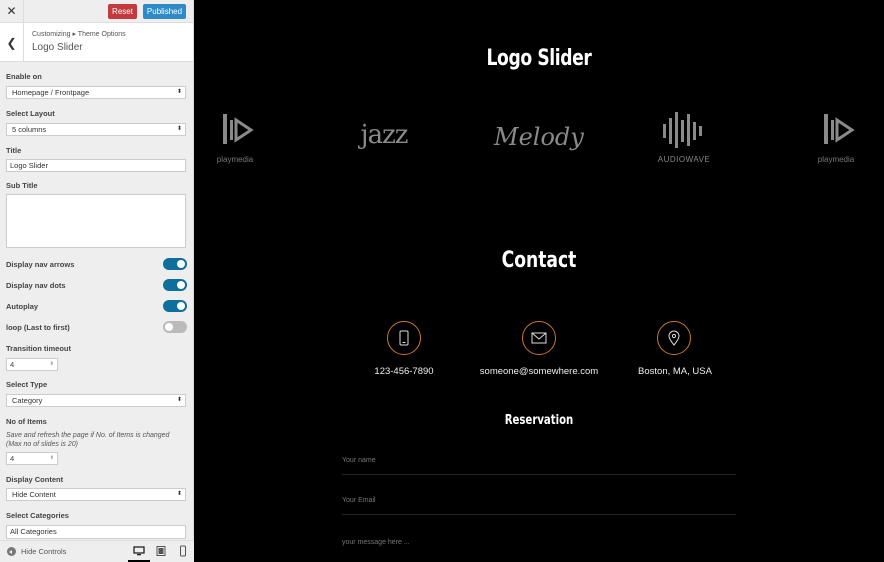 The image size is (884, 562). What do you see at coordinates (539, 466) in the screenshot?
I see `name-input: Your name` at bounding box center [539, 466].